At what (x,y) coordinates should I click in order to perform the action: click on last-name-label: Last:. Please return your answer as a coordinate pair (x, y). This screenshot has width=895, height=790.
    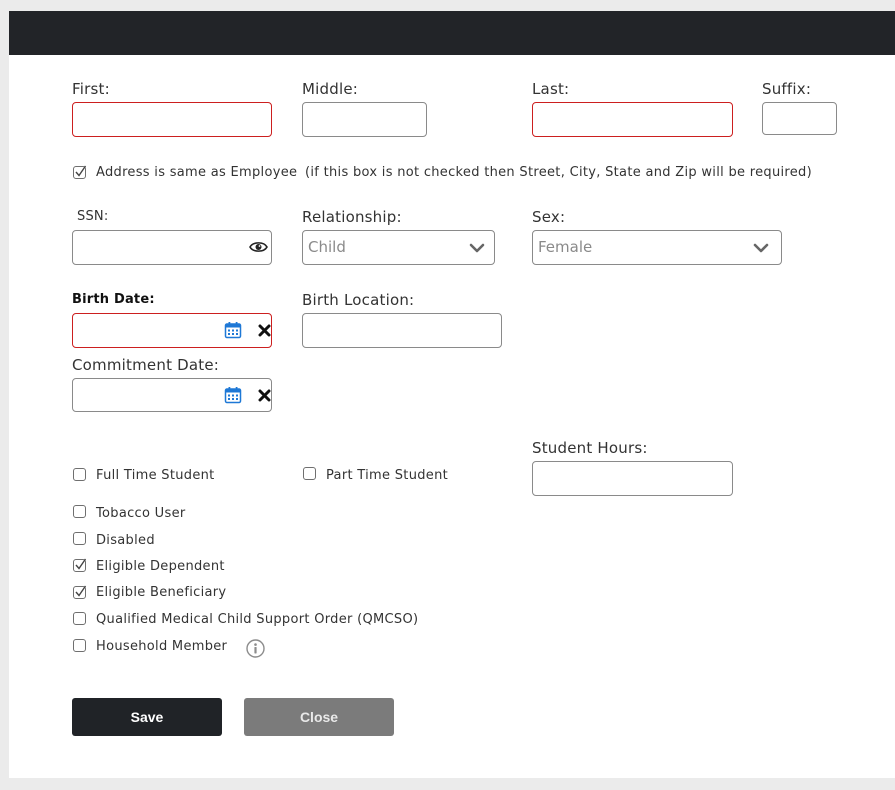
    Looking at the image, I should click on (551, 89).